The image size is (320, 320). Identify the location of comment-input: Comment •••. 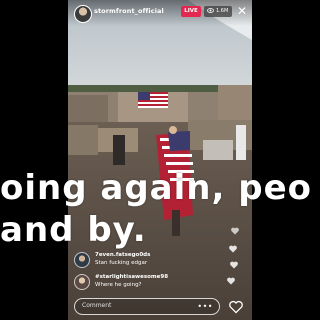
(147, 306).